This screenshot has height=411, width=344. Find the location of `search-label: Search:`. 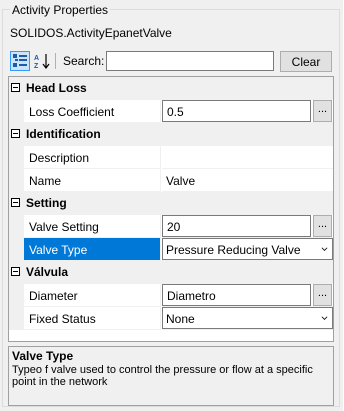

search-label: Search: is located at coordinates (84, 61).